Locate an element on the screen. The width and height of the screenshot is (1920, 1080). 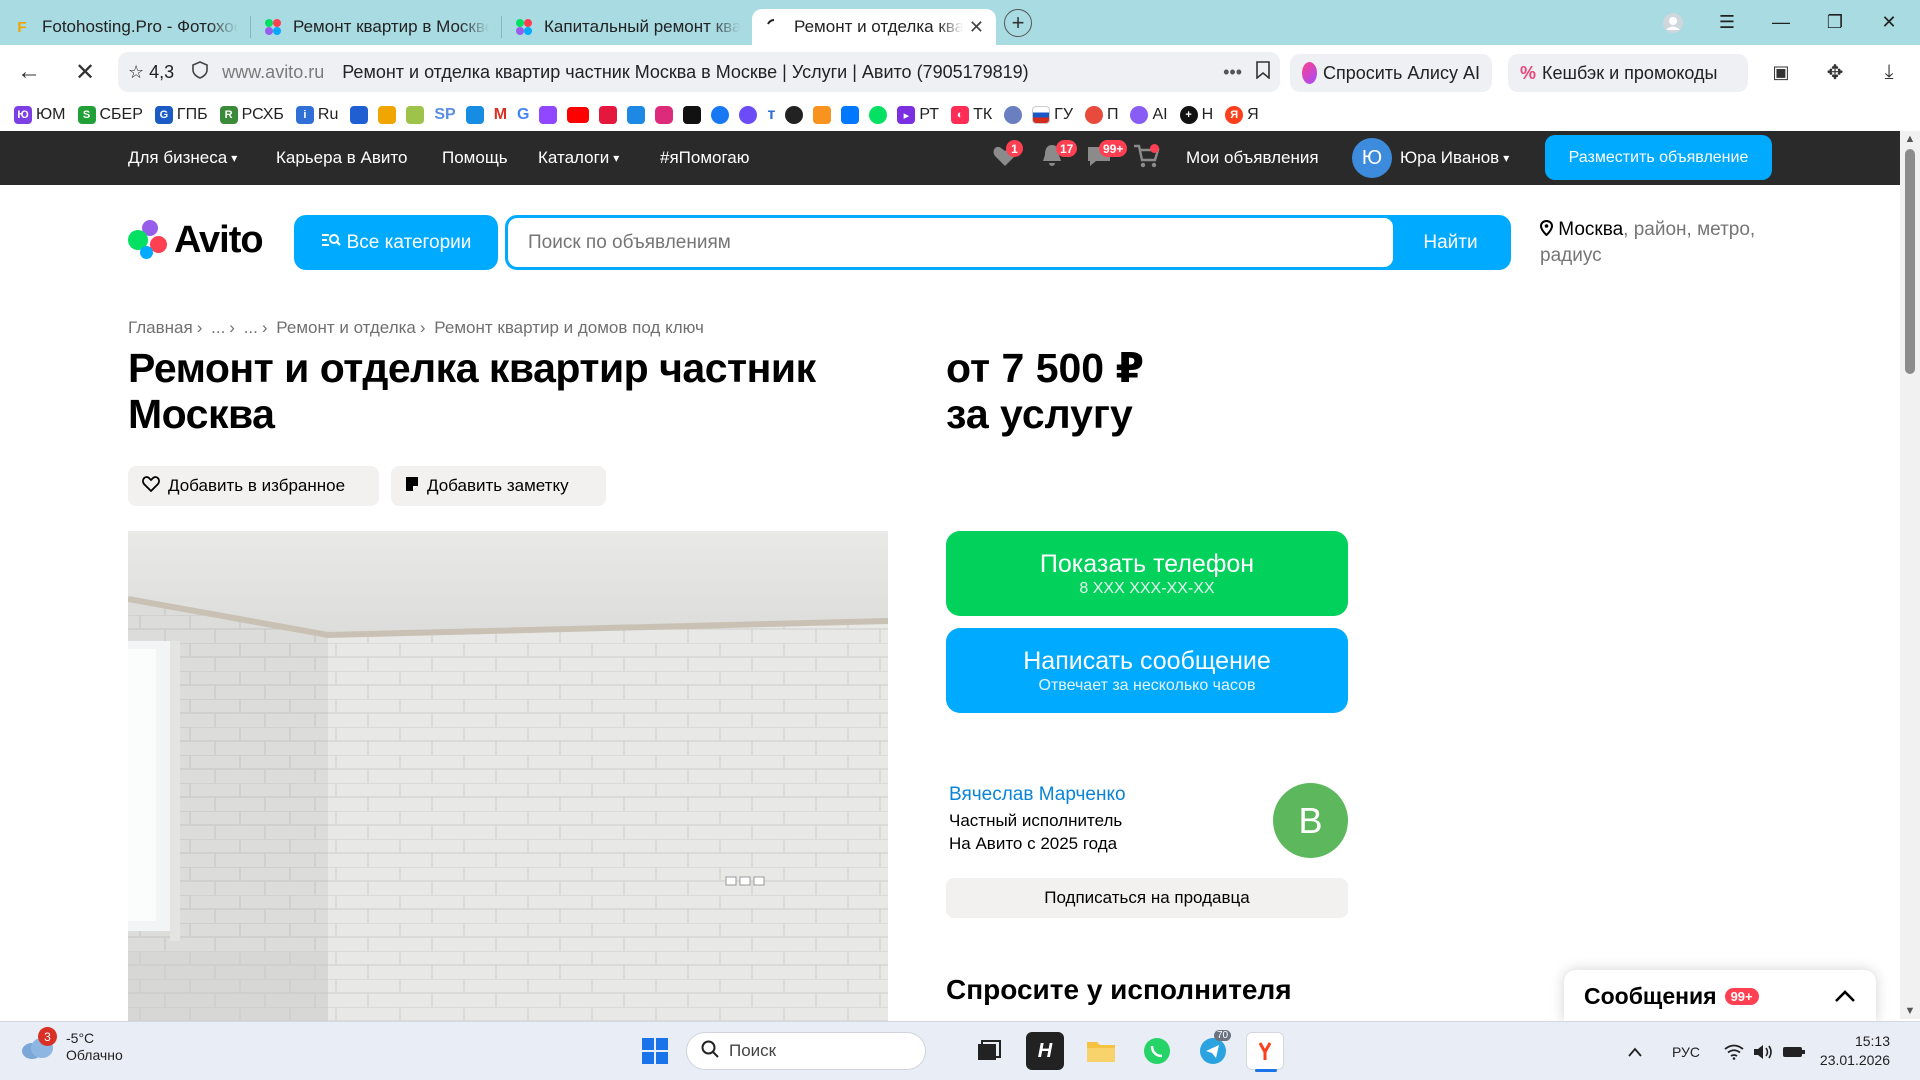
tab-capital-remont: Капитальный ремонт квартир is located at coordinates (627, 27).